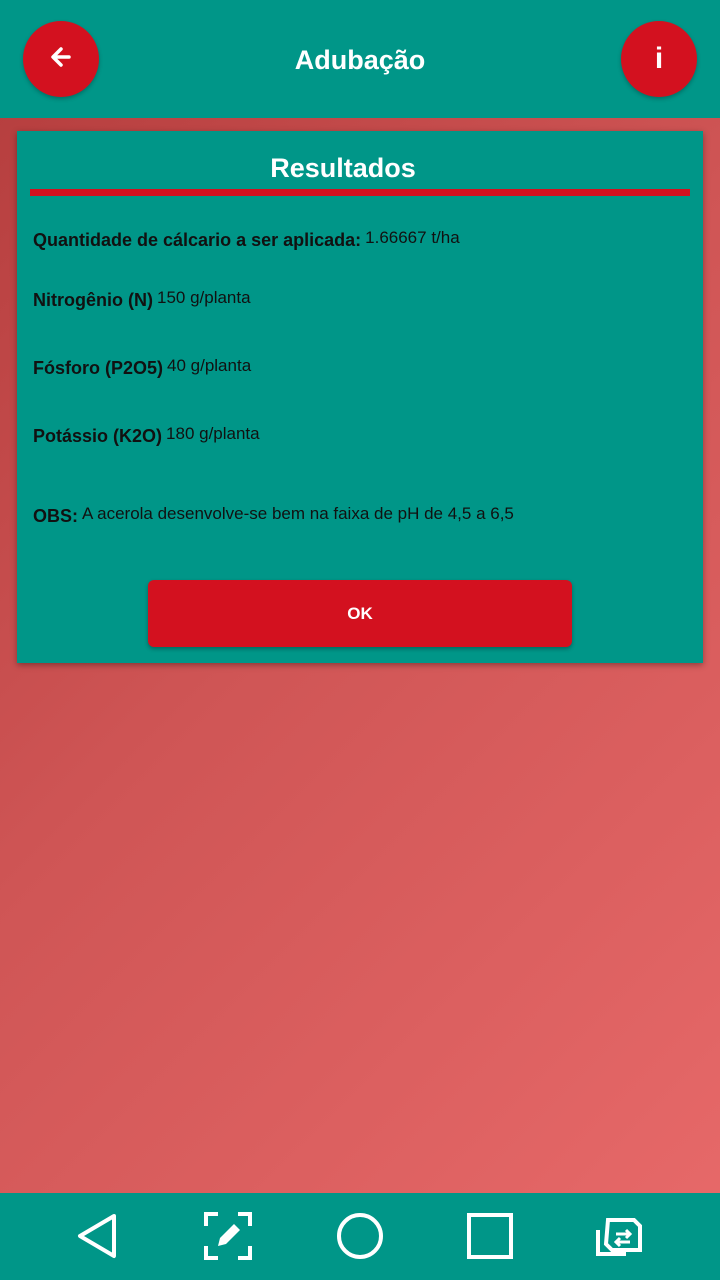 The width and height of the screenshot is (720, 1280). Describe the element at coordinates (209, 365) in the screenshot. I see `row-value: 40 g/planta` at that location.